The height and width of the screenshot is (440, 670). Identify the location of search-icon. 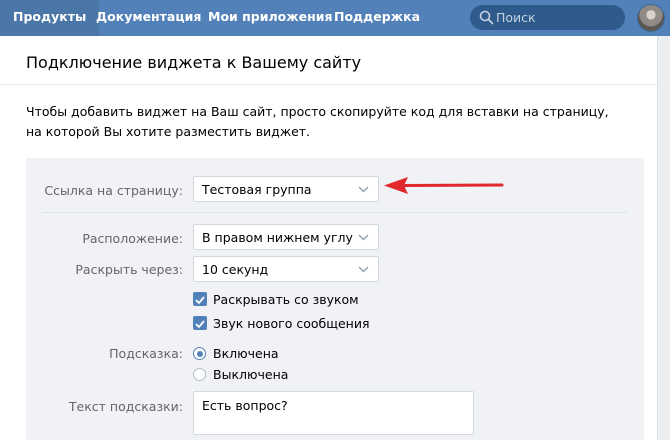
(486, 17).